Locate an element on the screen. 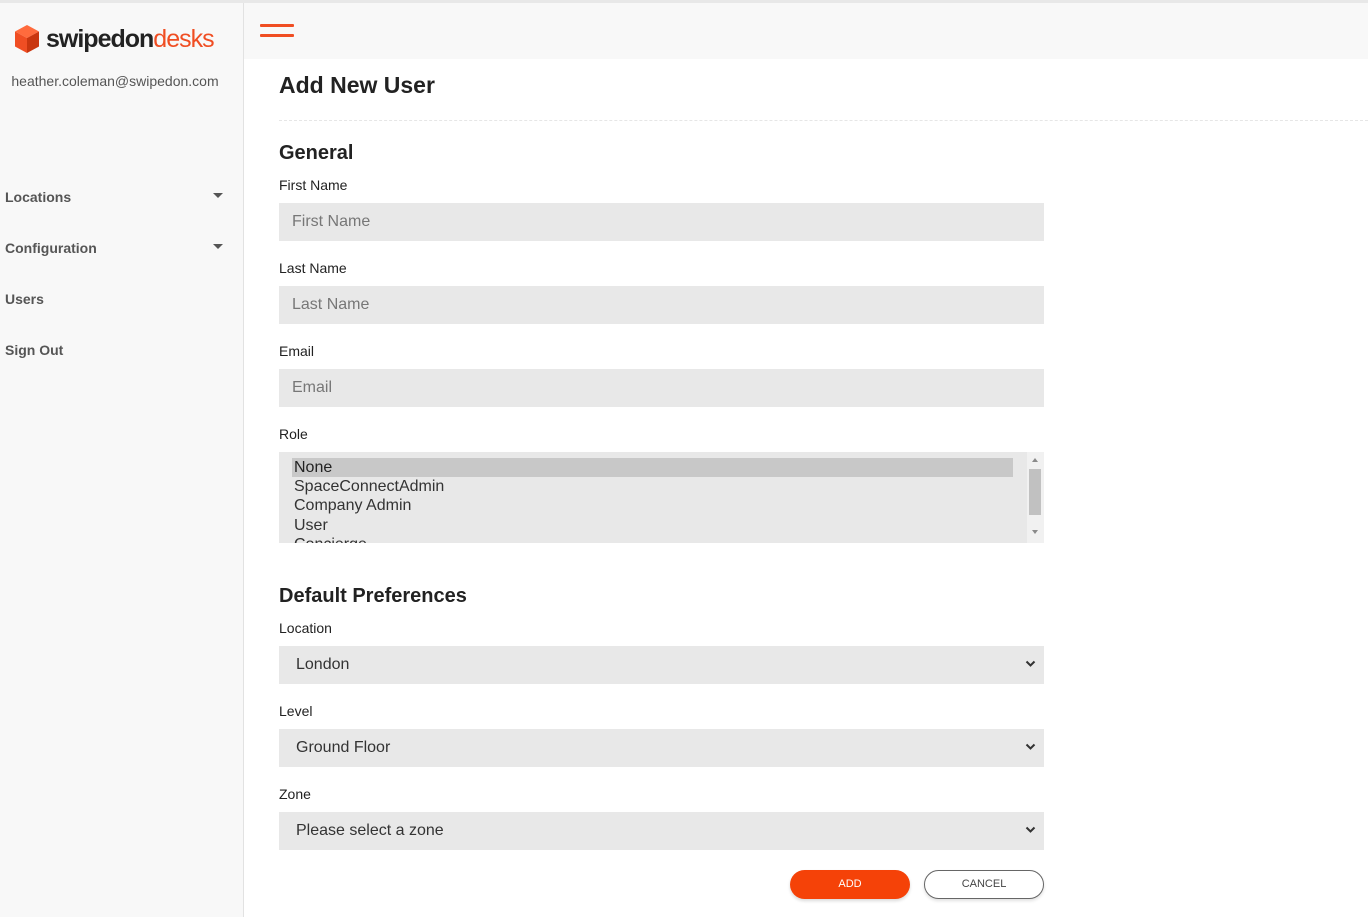 The height and width of the screenshot is (917, 1368). email-label: Email is located at coordinates (297, 351).